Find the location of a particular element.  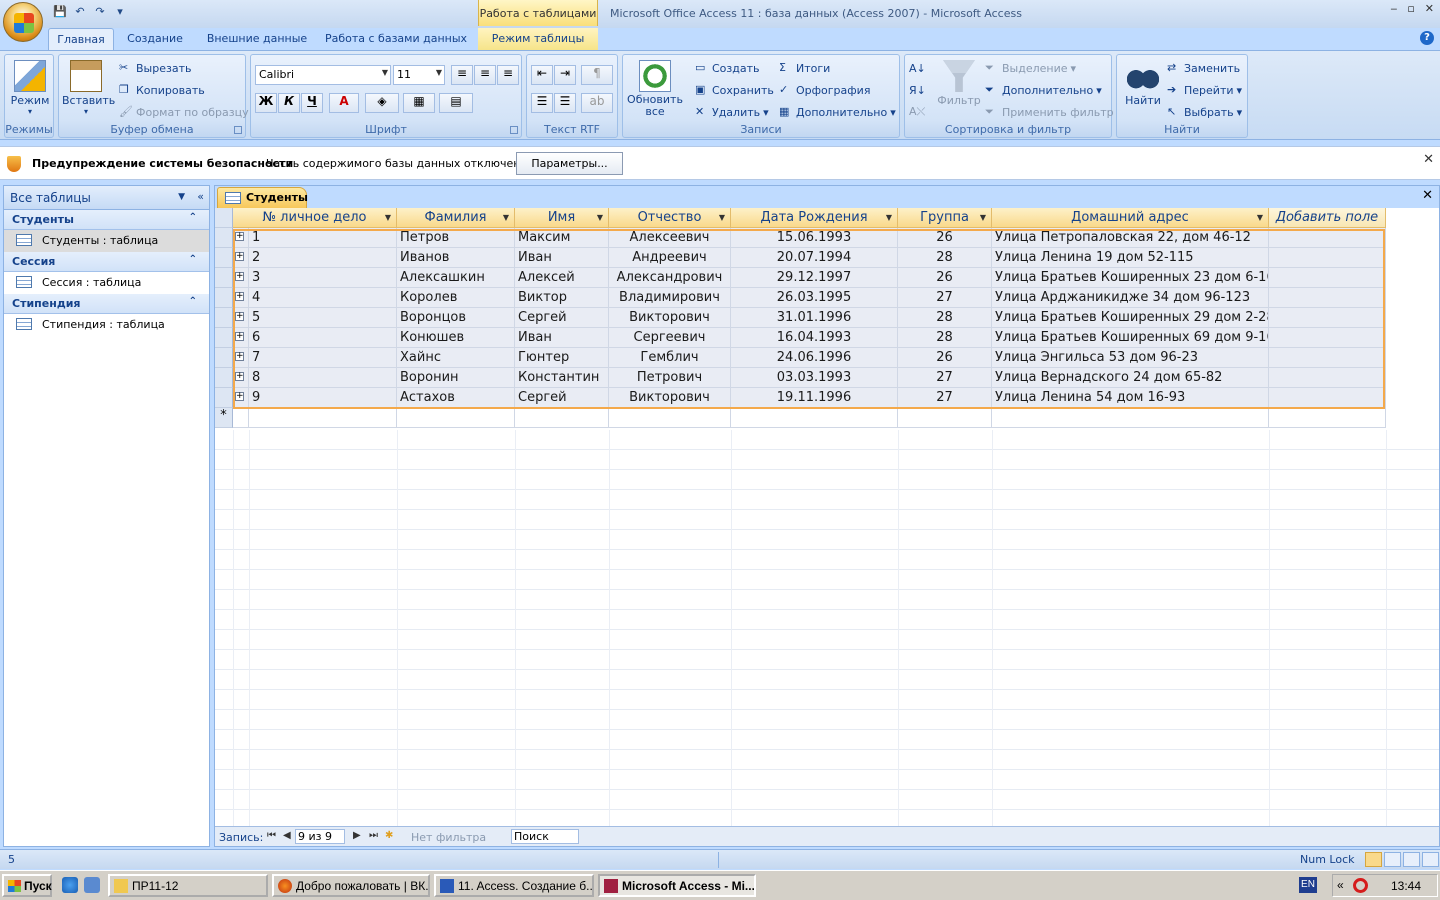

col-address-cell: Улица Вернадского 24 дом 65-82 is located at coordinates (1130, 378).